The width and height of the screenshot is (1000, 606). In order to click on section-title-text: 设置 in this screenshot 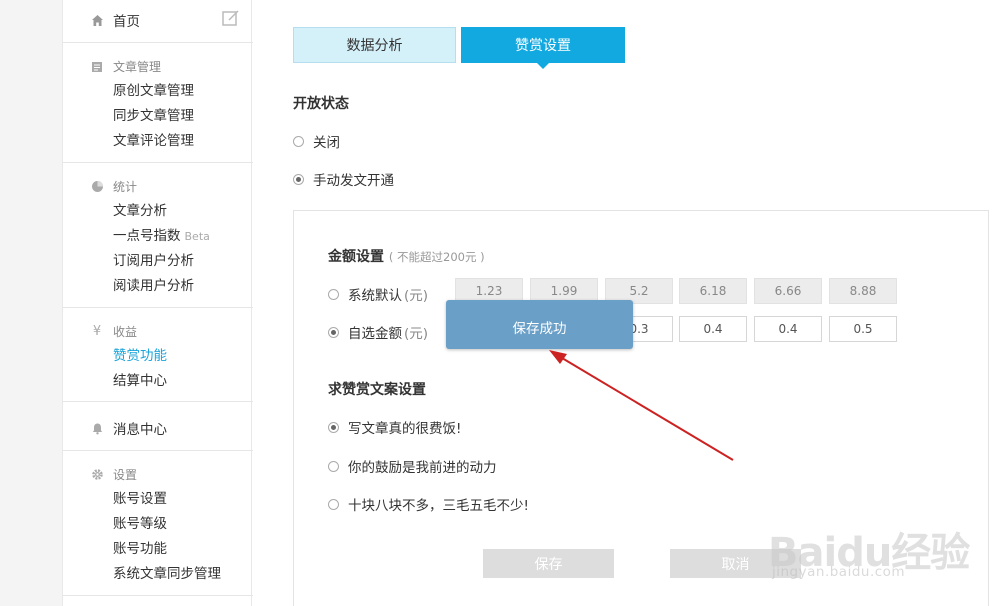, I will do `click(125, 475)`.